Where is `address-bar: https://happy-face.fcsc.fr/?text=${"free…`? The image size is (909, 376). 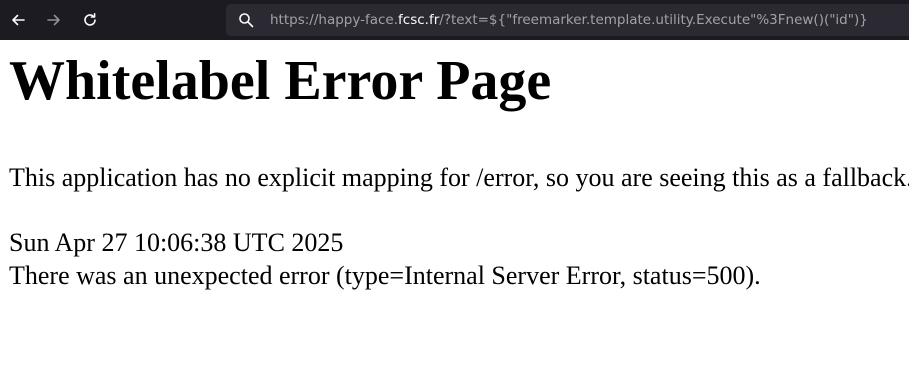 address-bar: https://happy-face.fcsc.fr/?text=${"free… is located at coordinates (567, 20).